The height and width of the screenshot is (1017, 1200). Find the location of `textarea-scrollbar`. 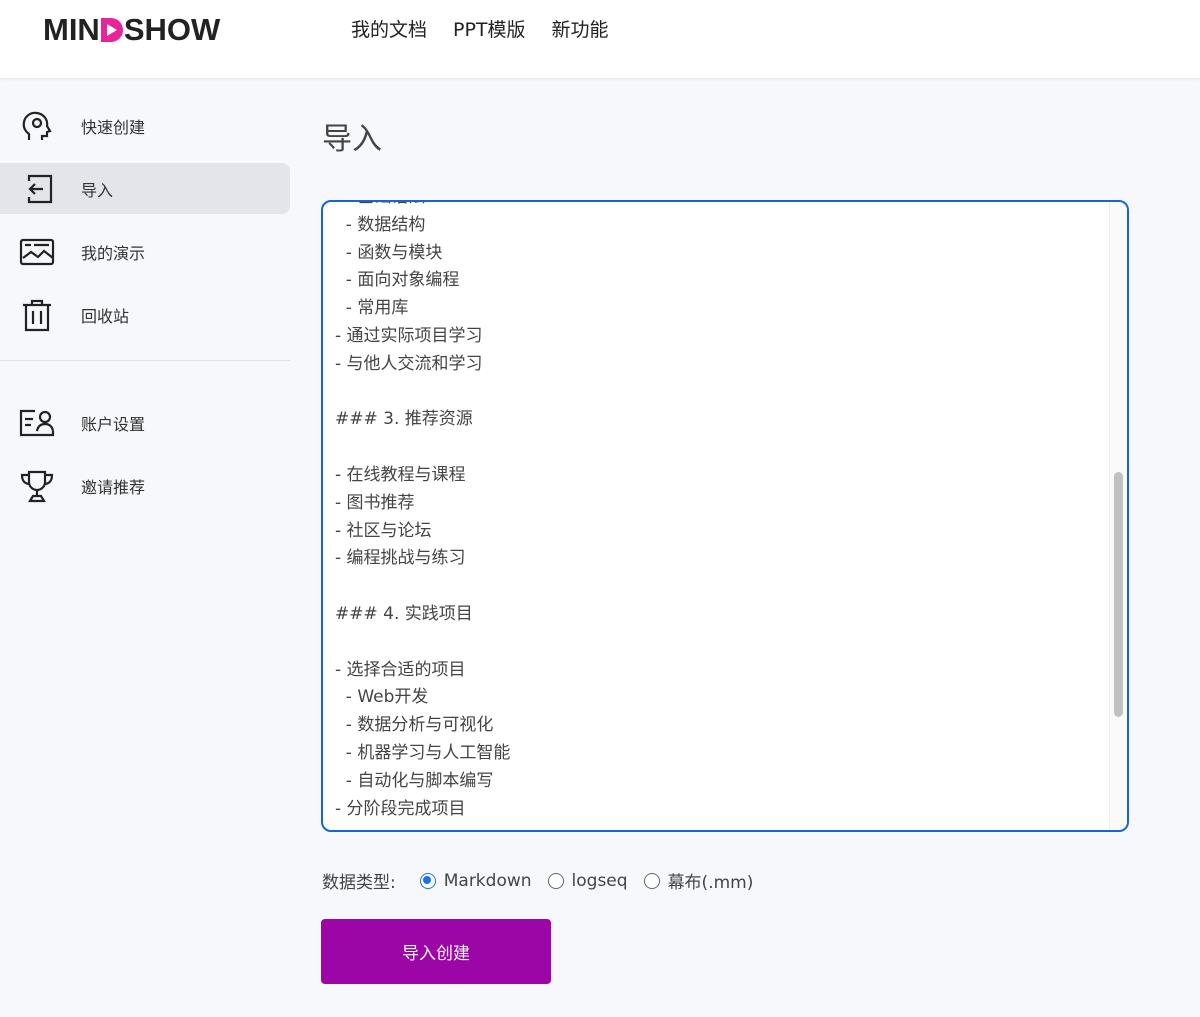

textarea-scrollbar is located at coordinates (1118, 516).